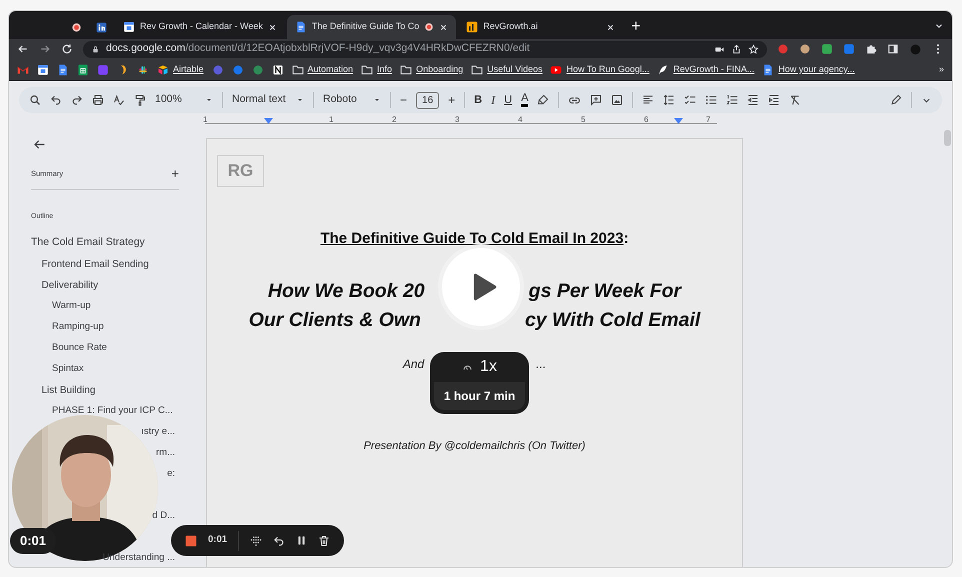 Image resolution: width=962 pixels, height=577 pixels. What do you see at coordinates (67, 49) in the screenshot?
I see `reload-icon` at bounding box center [67, 49].